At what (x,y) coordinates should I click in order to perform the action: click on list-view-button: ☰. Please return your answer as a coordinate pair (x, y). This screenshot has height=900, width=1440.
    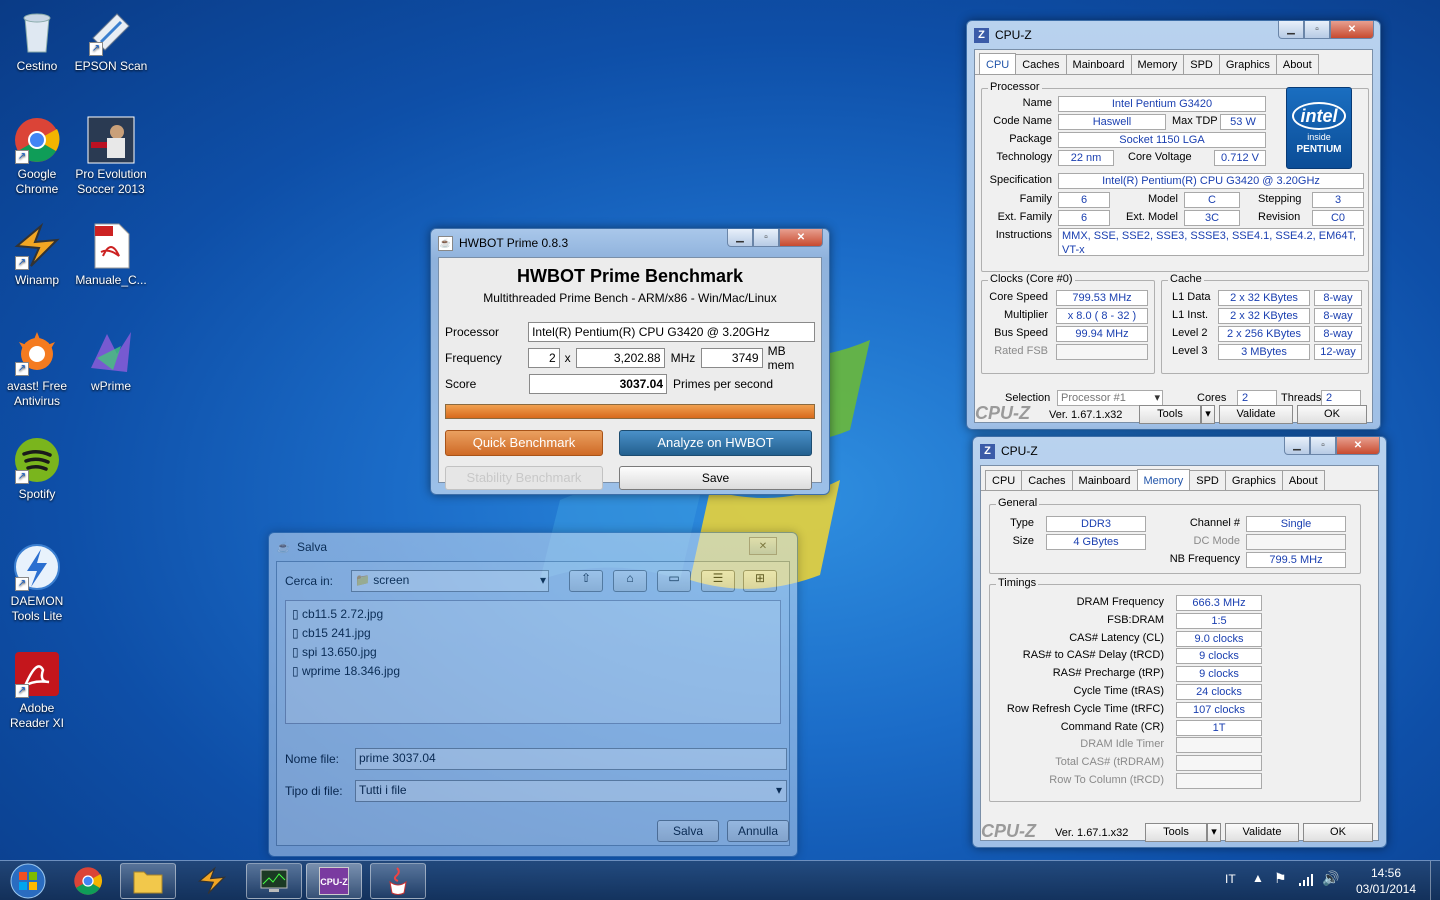
    Looking at the image, I should click on (718, 581).